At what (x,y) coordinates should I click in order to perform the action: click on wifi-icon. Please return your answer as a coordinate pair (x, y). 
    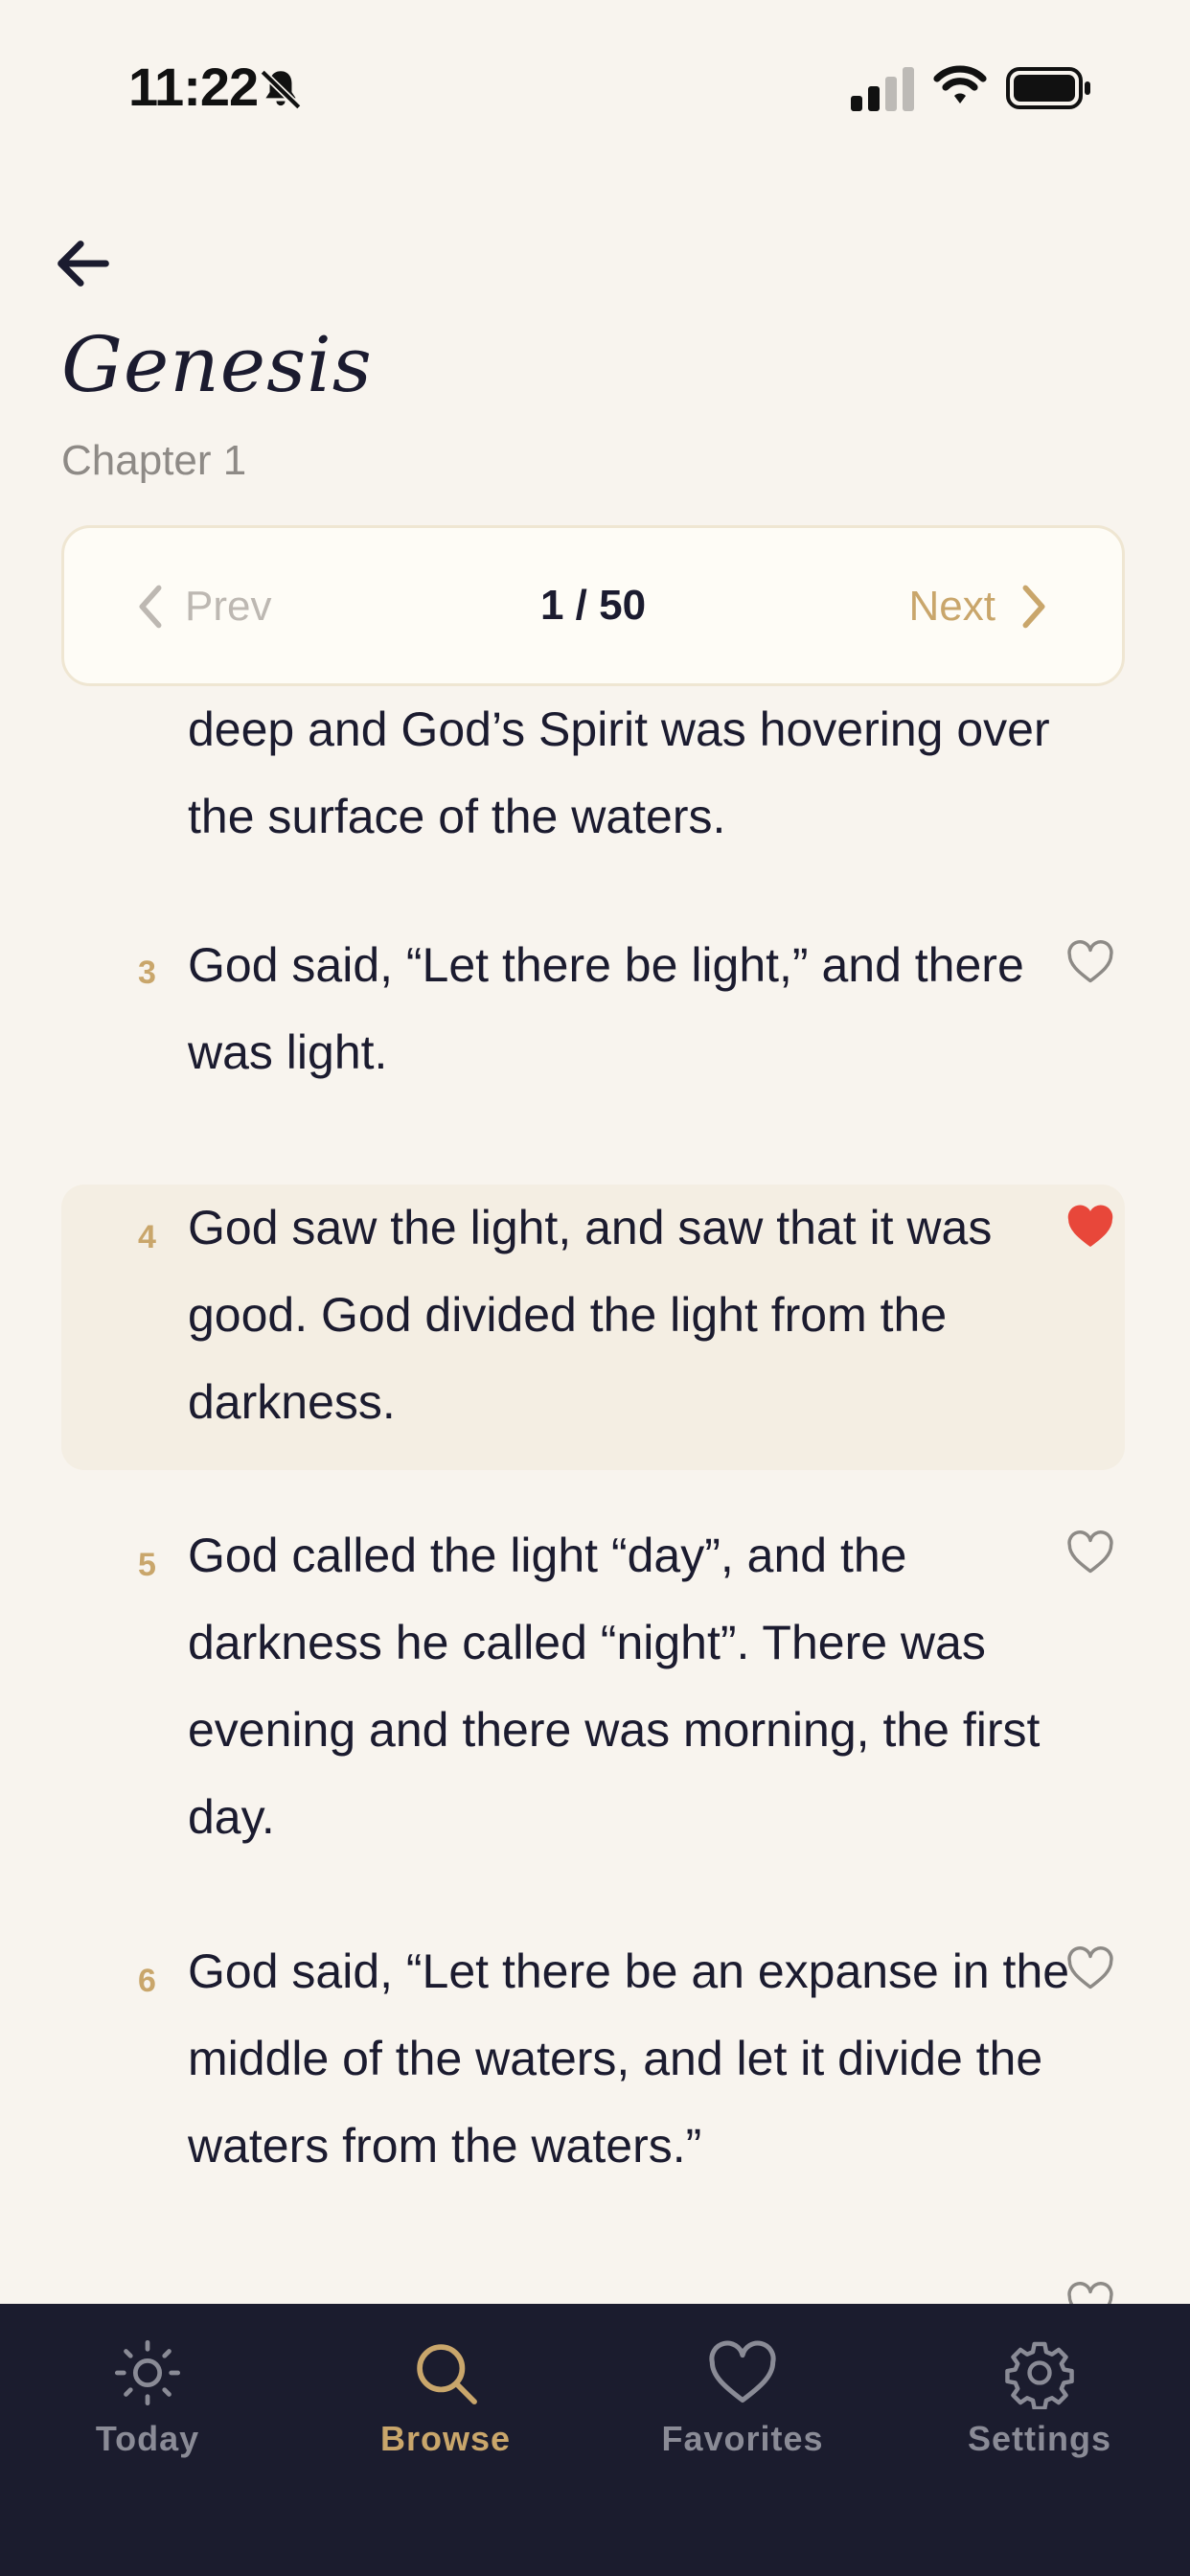
    Looking at the image, I should click on (960, 85).